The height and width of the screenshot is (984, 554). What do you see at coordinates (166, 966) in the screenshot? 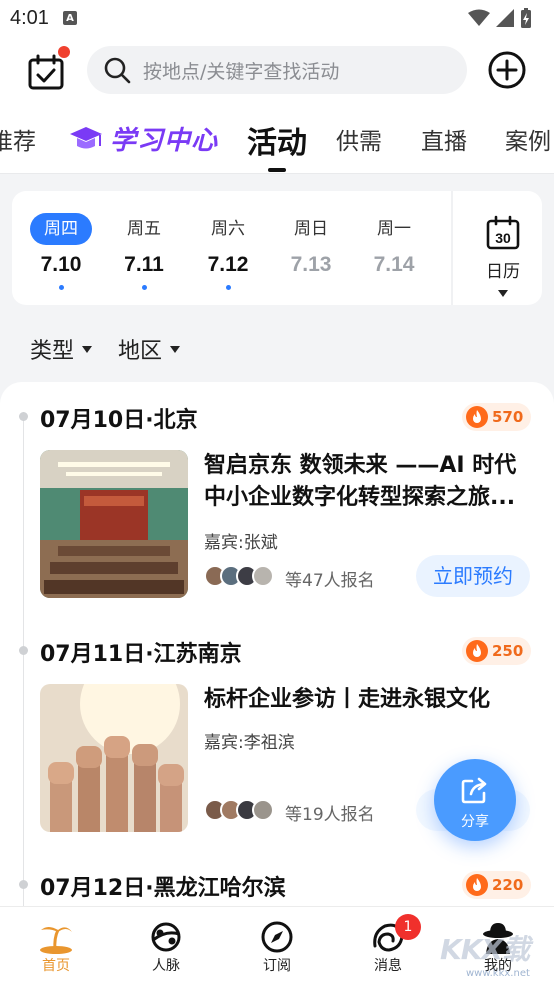
I see `nav-contacts-label: 人脉` at bounding box center [166, 966].